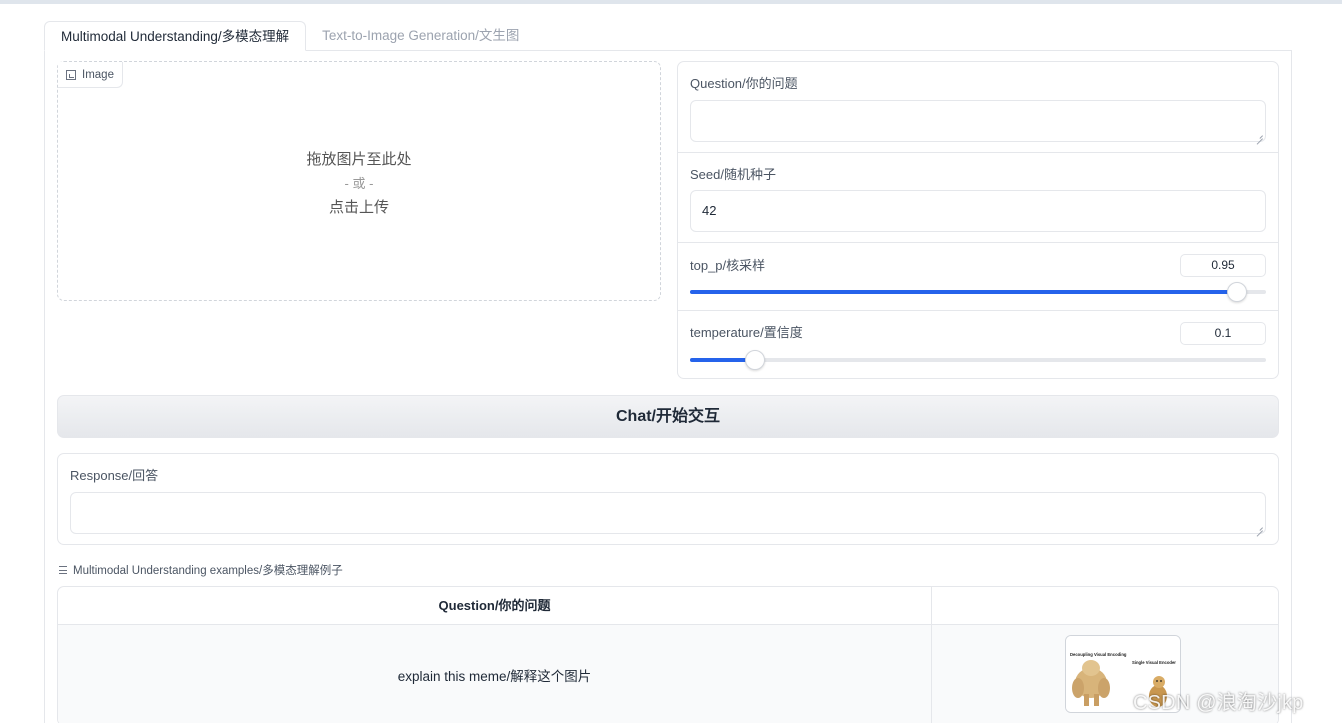 The width and height of the screenshot is (1342, 723). What do you see at coordinates (978, 277) in the screenshot?
I see `top-p-field: top_p/核采样 0.95` at bounding box center [978, 277].